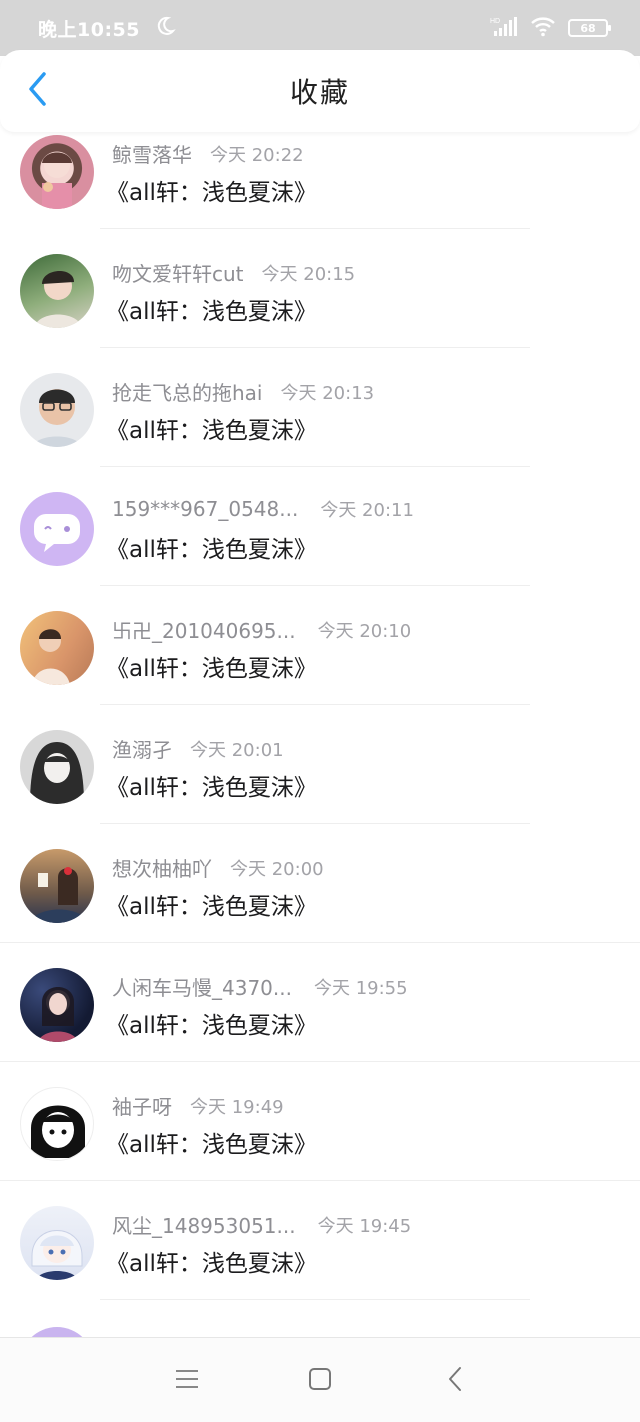  Describe the element at coordinates (208, 153) in the screenshot. I see `item-meta: 鲸雪落华 今天 20:22` at that location.